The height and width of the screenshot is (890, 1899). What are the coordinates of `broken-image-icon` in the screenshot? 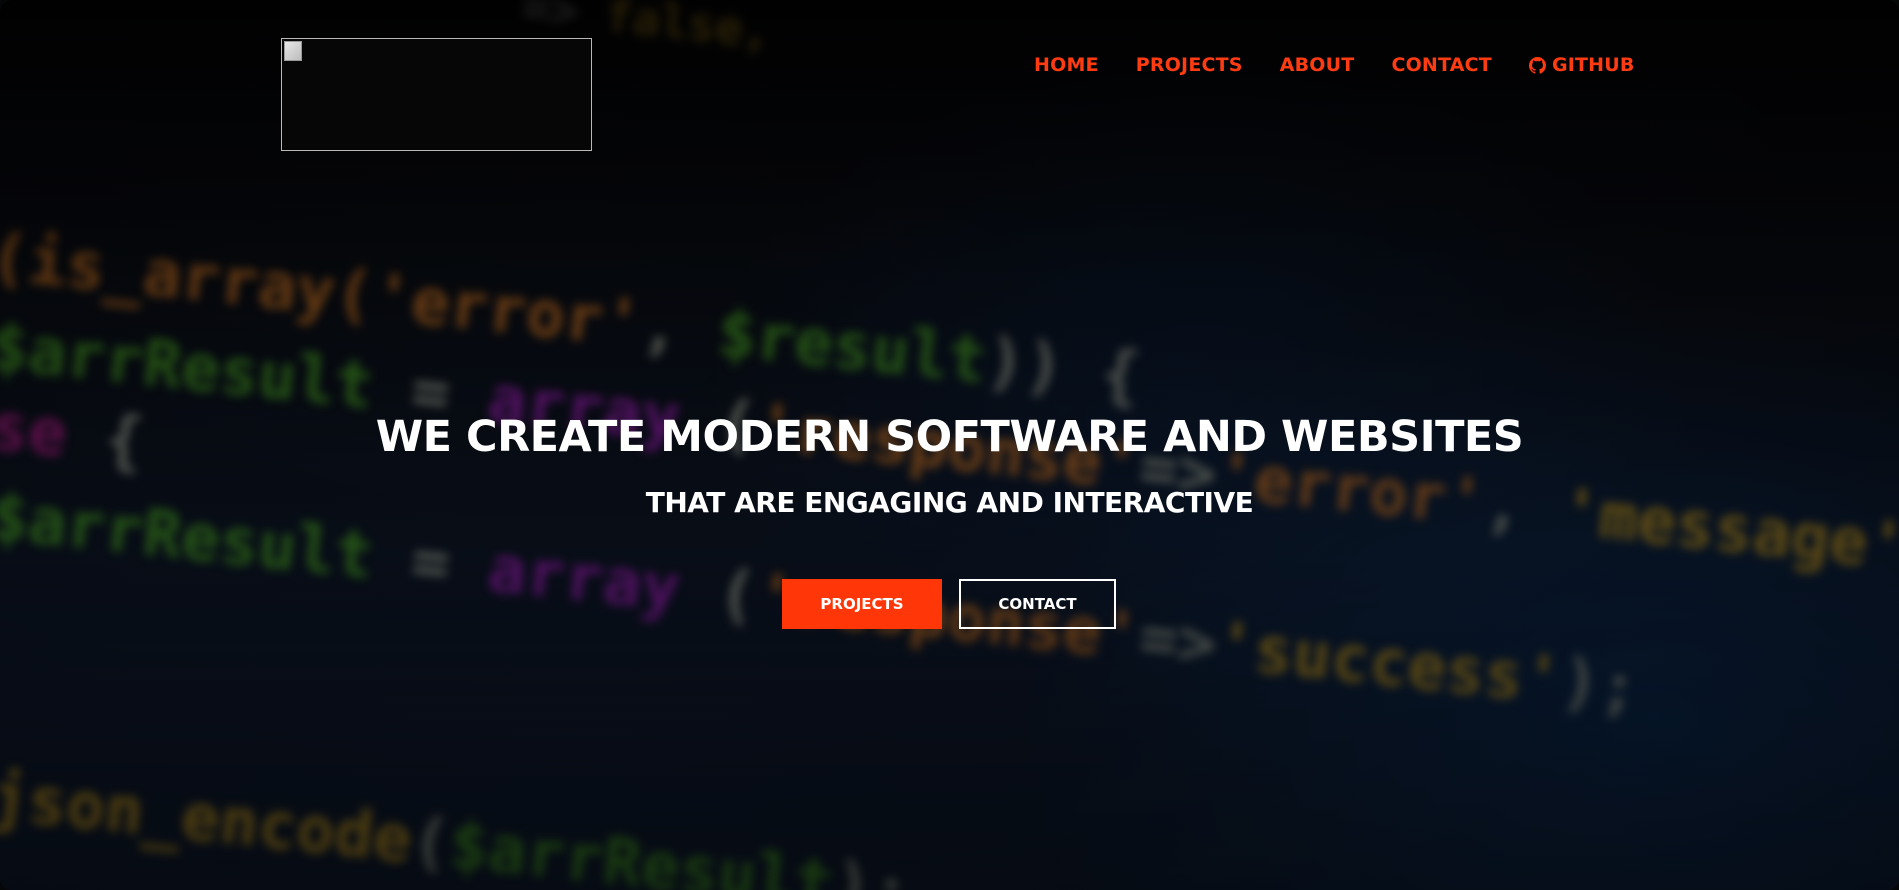 It's located at (293, 51).